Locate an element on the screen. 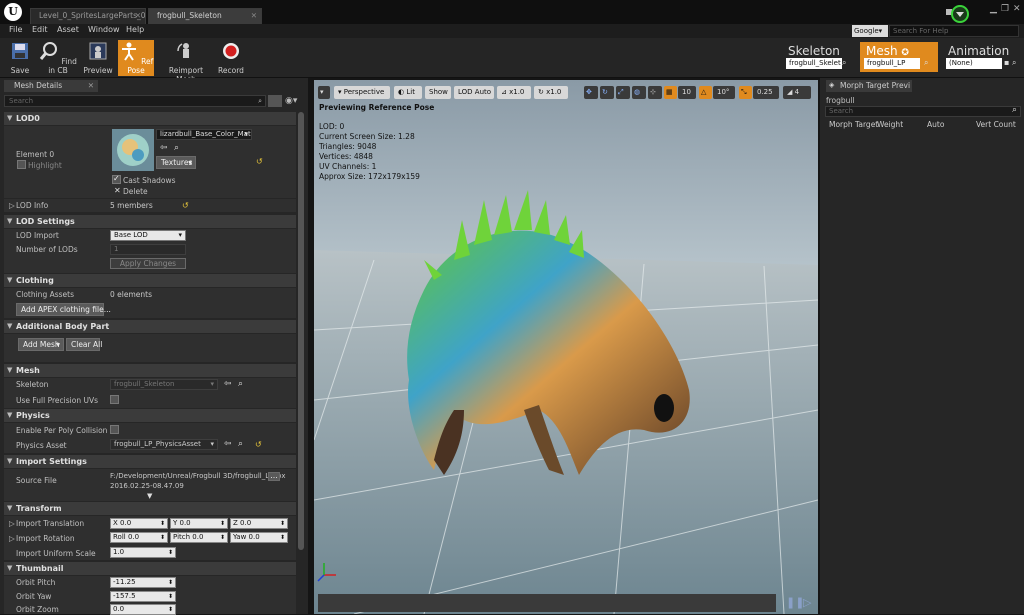 The height and width of the screenshot is (615, 1024). world-local-icon: ◍ is located at coordinates (639, 92).